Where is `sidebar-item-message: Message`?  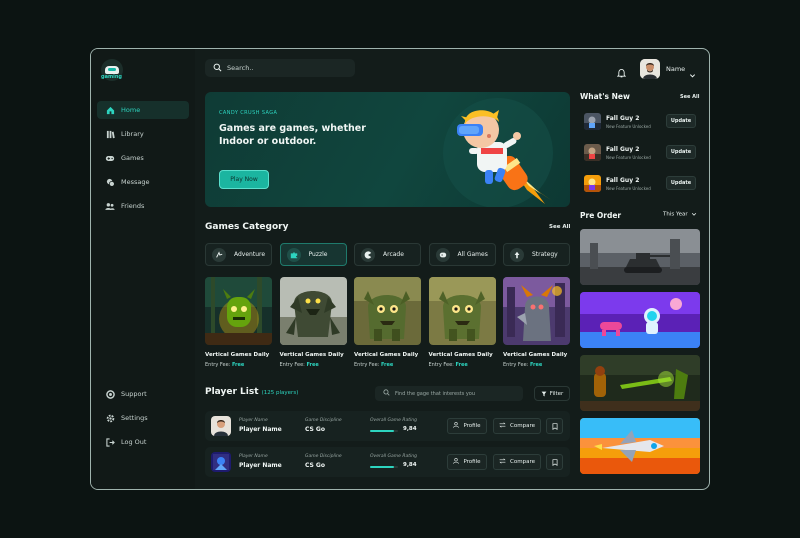
sidebar-item-message: Message is located at coordinates (143, 182).